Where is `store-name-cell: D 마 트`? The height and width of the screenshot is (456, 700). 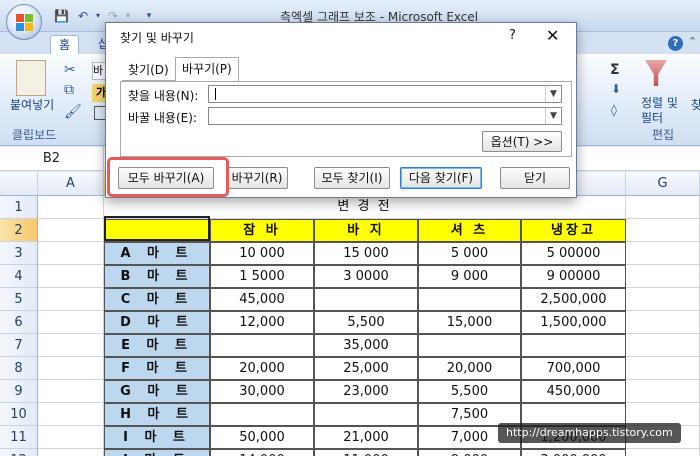
store-name-cell: D 마 트 is located at coordinates (157, 322).